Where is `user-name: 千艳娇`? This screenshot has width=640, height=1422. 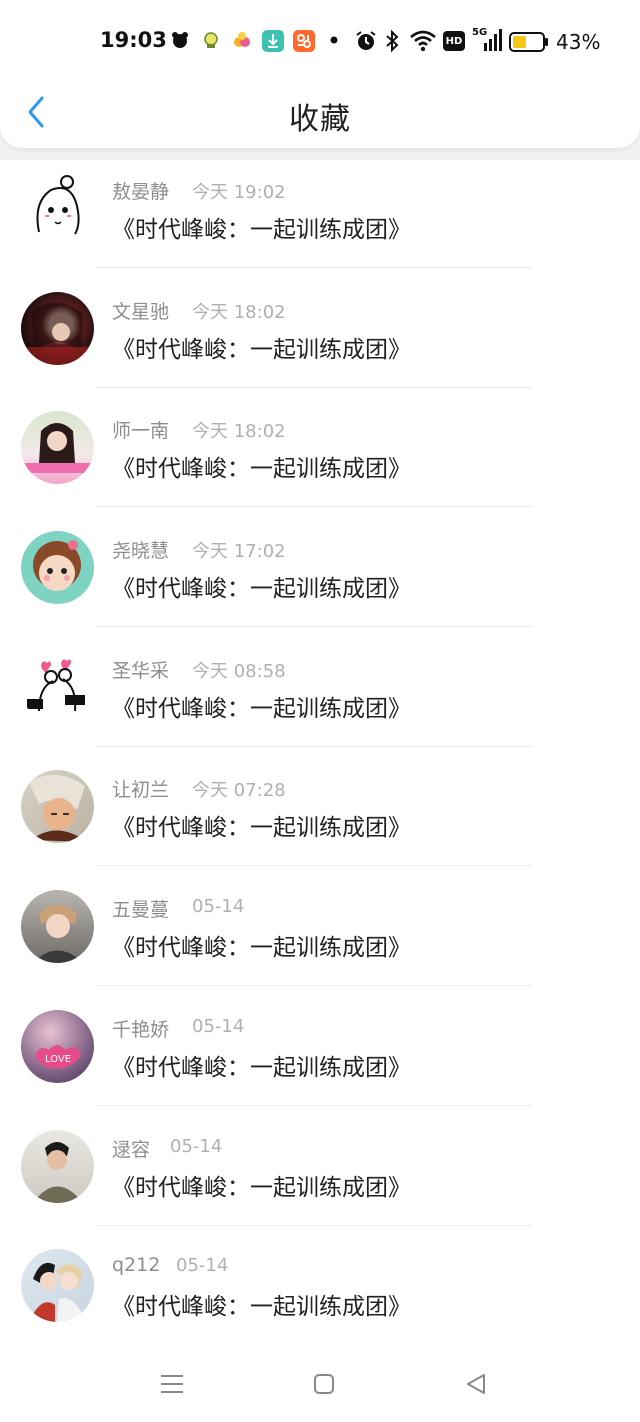
user-name: 千艳娇 is located at coordinates (141, 1029).